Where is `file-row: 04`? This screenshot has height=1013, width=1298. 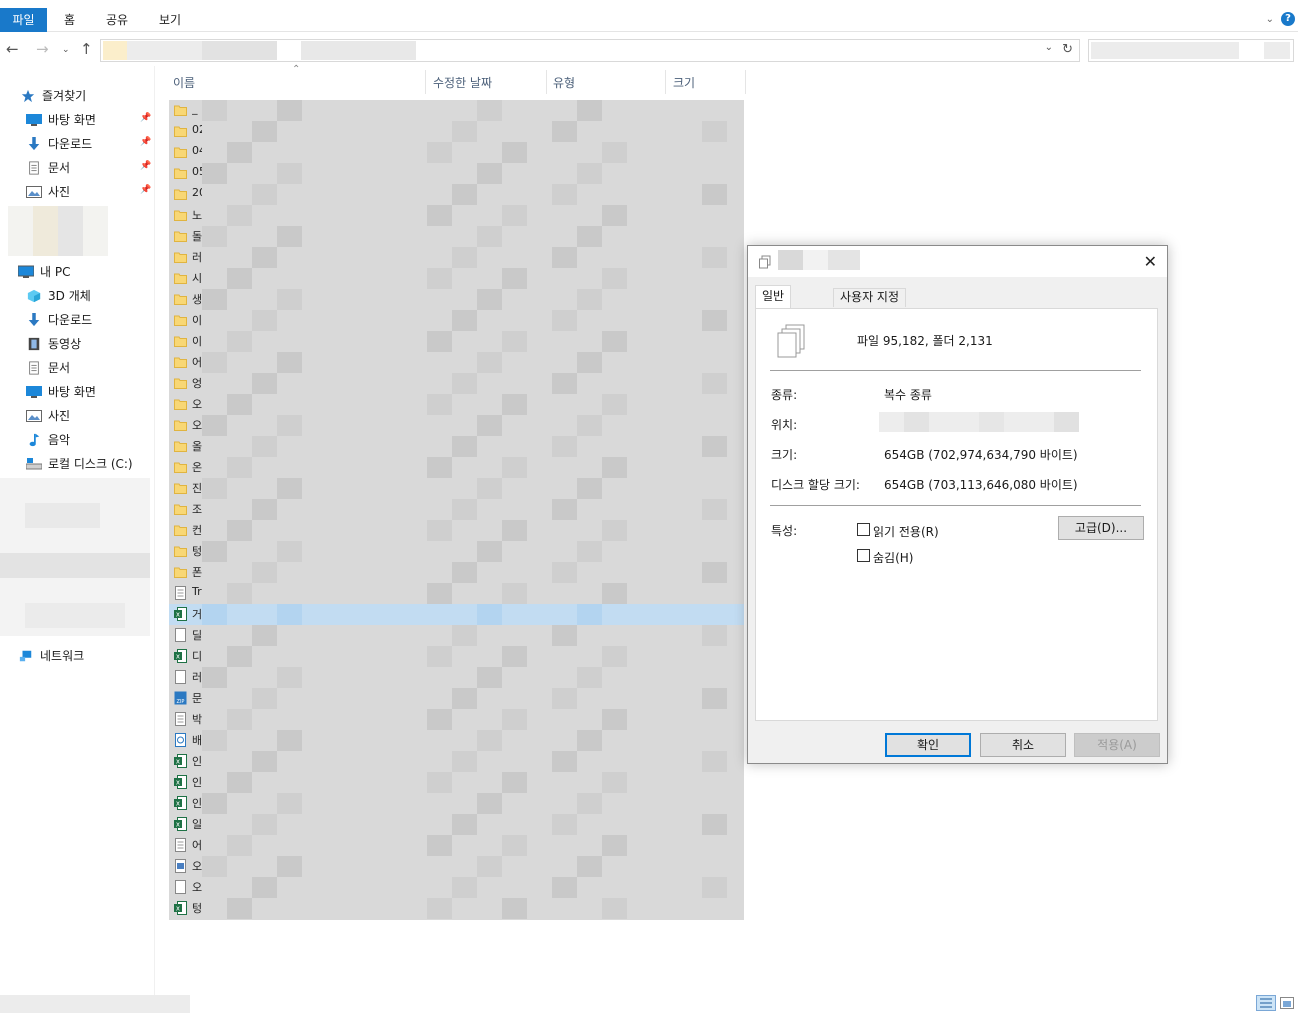
file-row: 04 is located at coordinates (456, 152).